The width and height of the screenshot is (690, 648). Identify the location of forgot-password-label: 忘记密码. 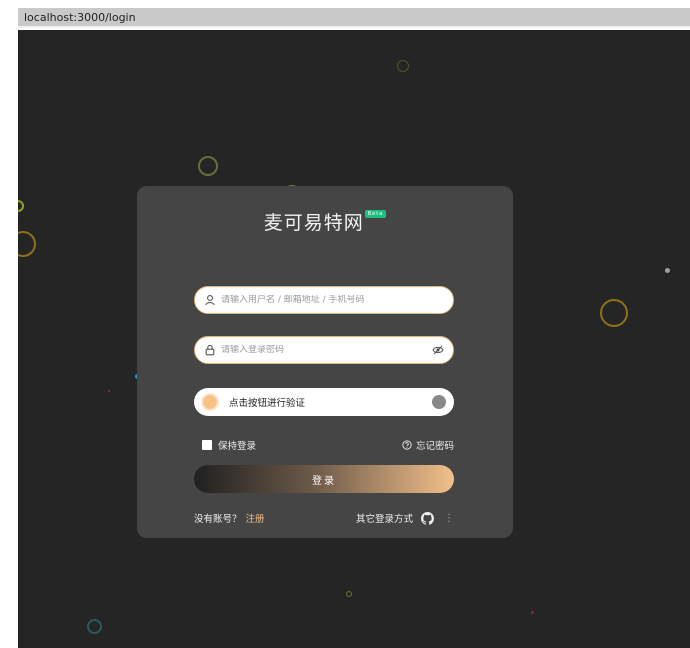
(434, 446).